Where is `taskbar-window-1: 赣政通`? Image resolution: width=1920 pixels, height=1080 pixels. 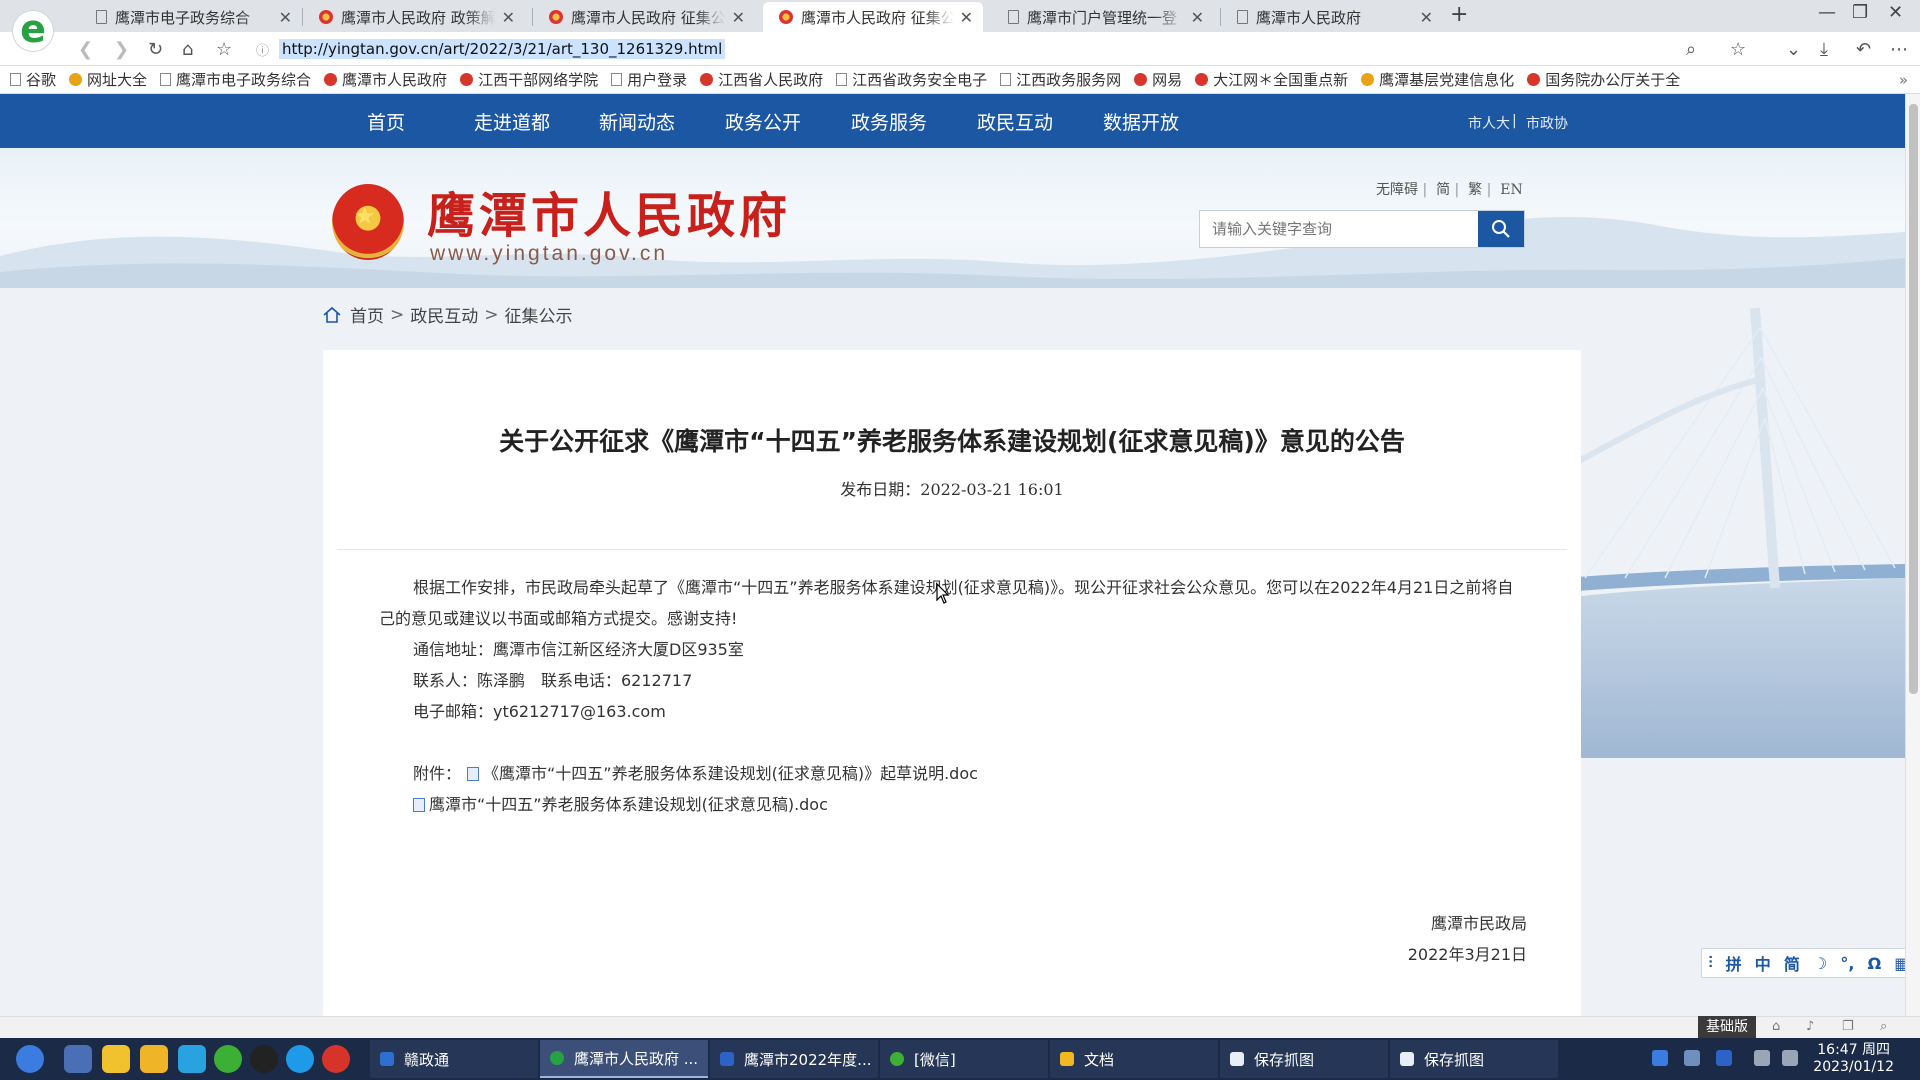
taskbar-window-1: 赣政通 is located at coordinates (454, 1059).